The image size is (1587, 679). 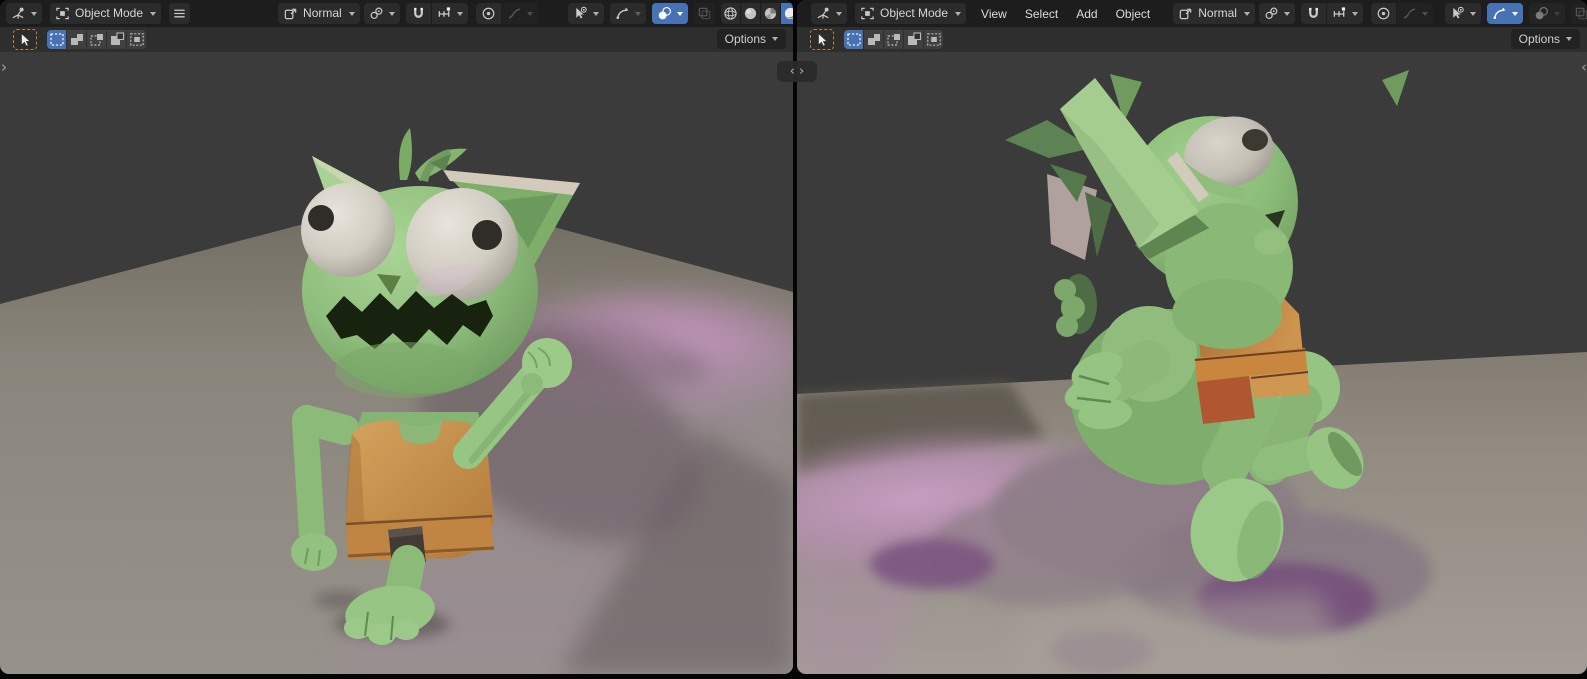 I want to click on shading-material-button, so click(x=770, y=13).